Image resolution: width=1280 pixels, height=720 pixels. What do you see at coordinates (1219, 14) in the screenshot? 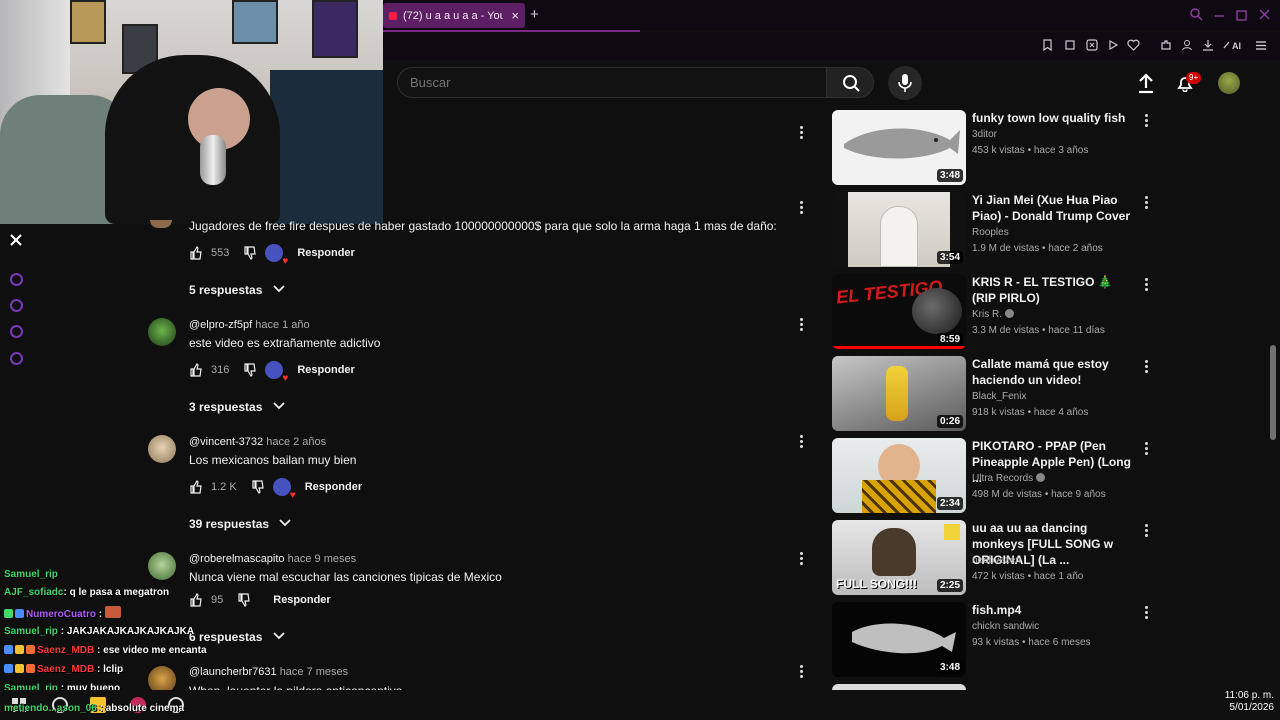
I see `minimize-icon` at bounding box center [1219, 14].